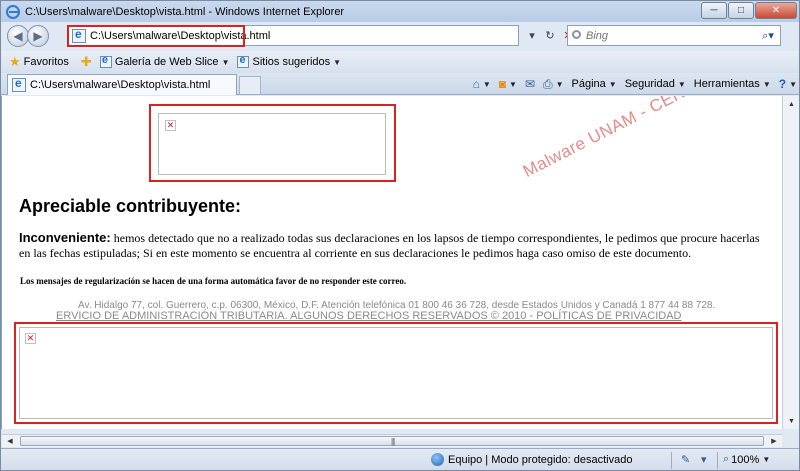 Image resolution: width=800 pixels, height=471 pixels. I want to click on home-icon: ⌂, so click(476, 84).